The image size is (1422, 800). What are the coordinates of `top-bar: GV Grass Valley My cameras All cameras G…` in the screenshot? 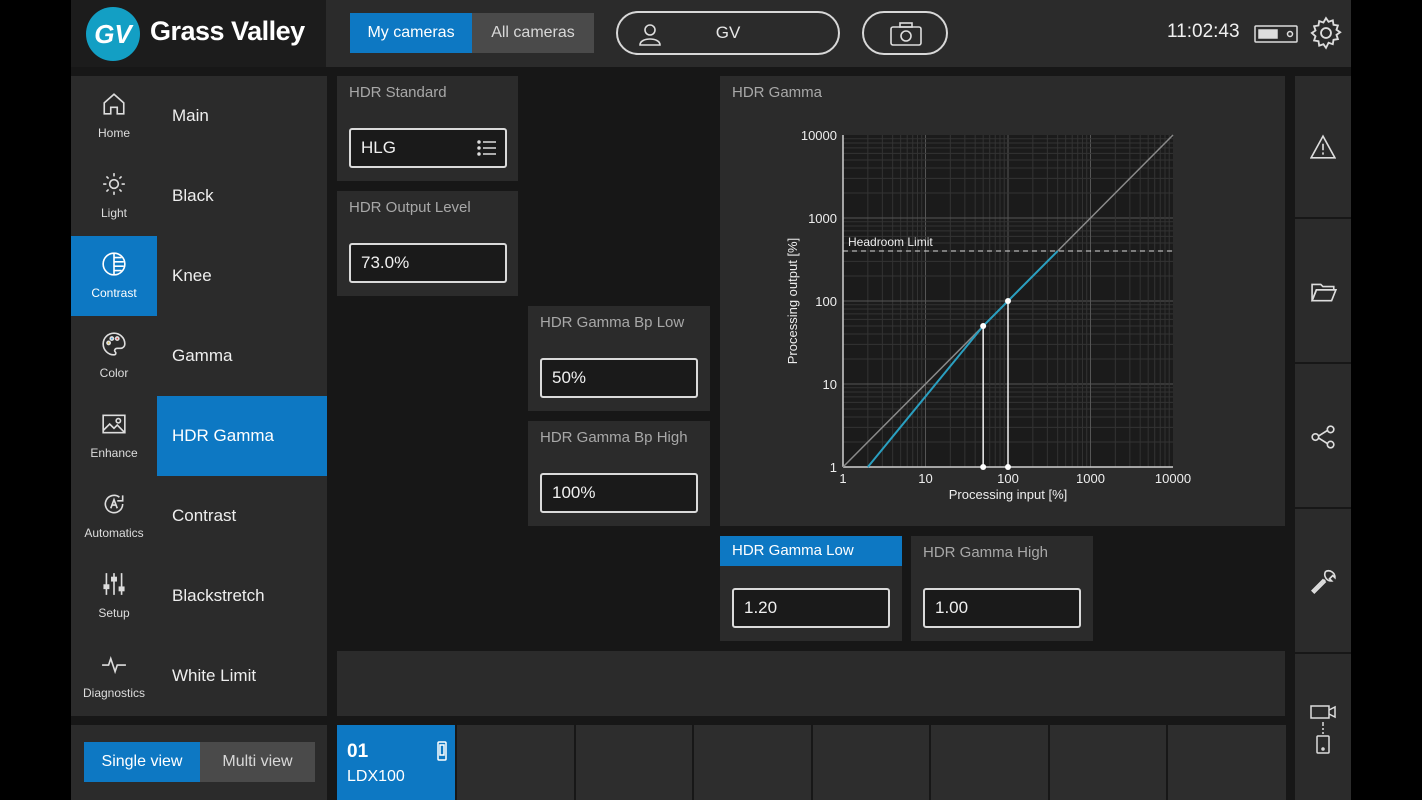 It's located at (711, 33).